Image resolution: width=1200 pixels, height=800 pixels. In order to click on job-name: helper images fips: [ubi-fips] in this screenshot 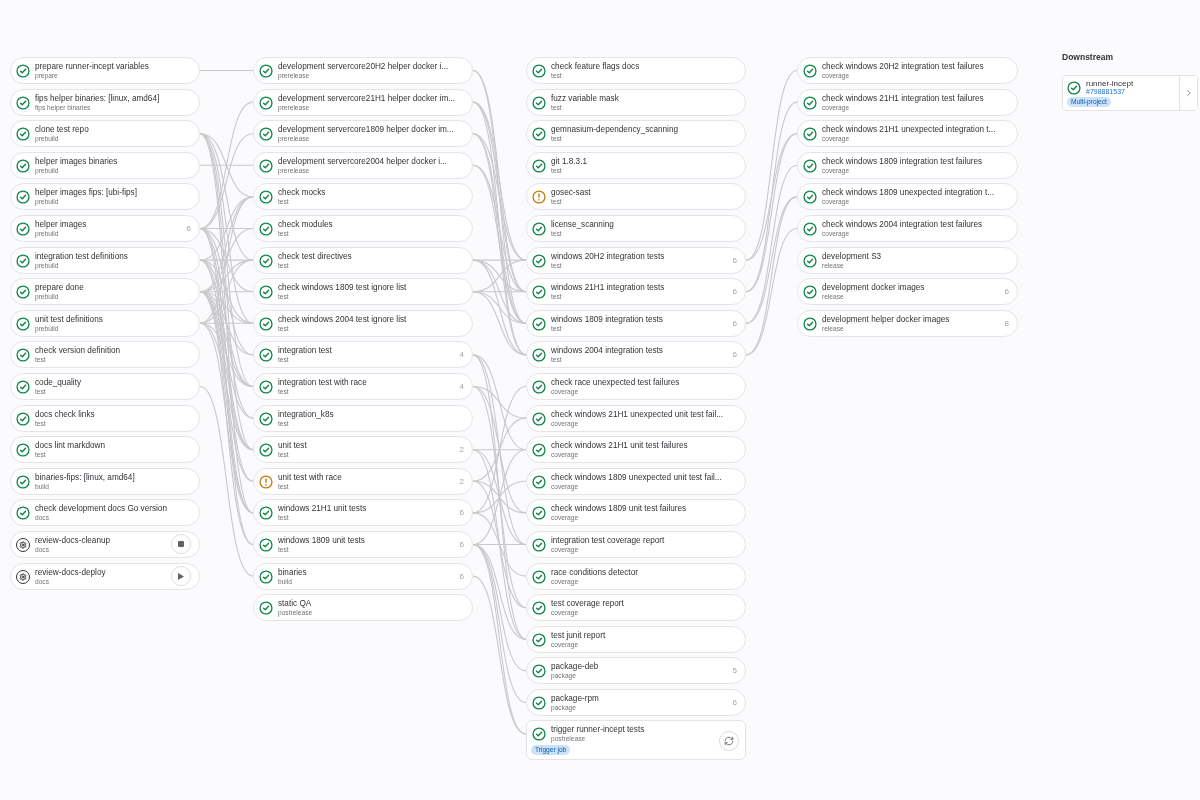, I will do `click(86, 193)`.